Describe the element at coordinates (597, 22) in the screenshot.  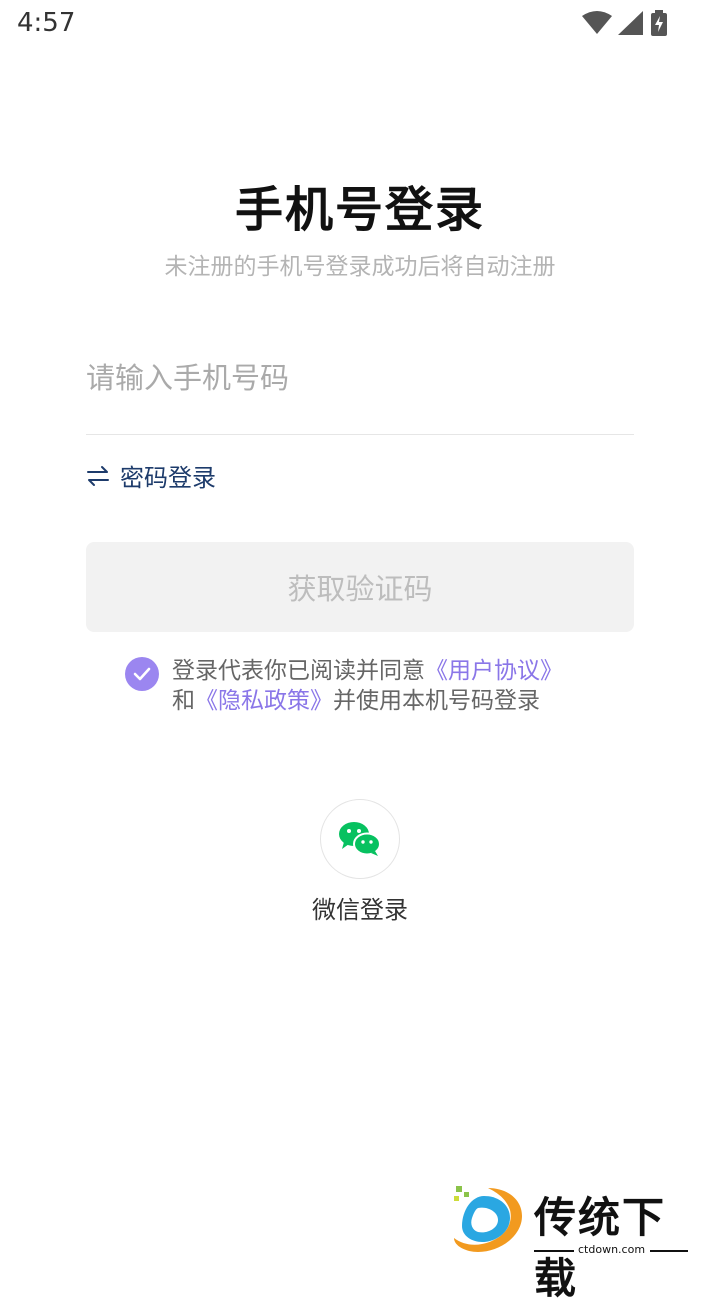
I see `wifi-icon` at that location.